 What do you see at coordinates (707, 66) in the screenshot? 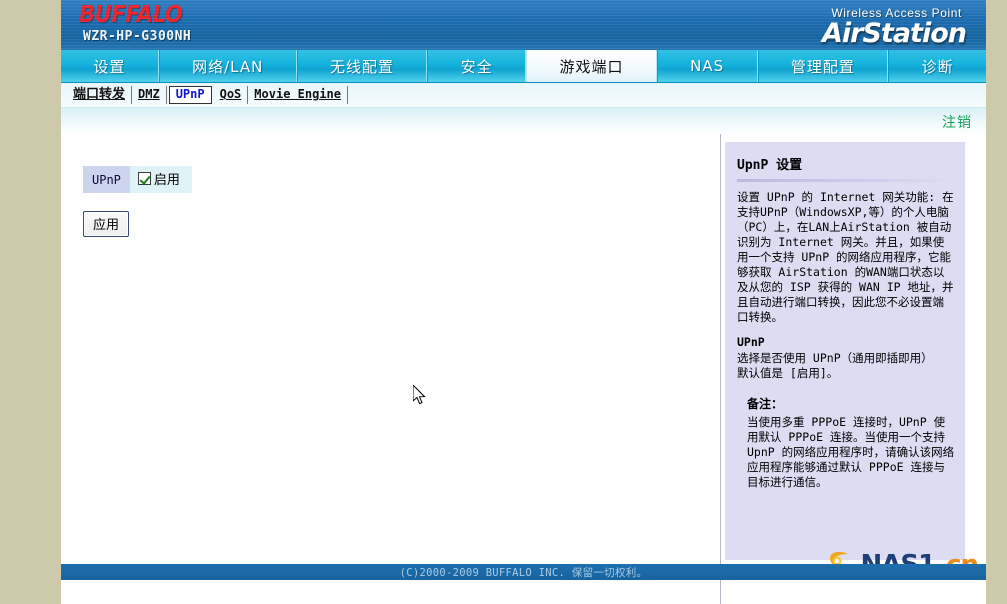
I see `tab-nas: NAS` at bounding box center [707, 66].